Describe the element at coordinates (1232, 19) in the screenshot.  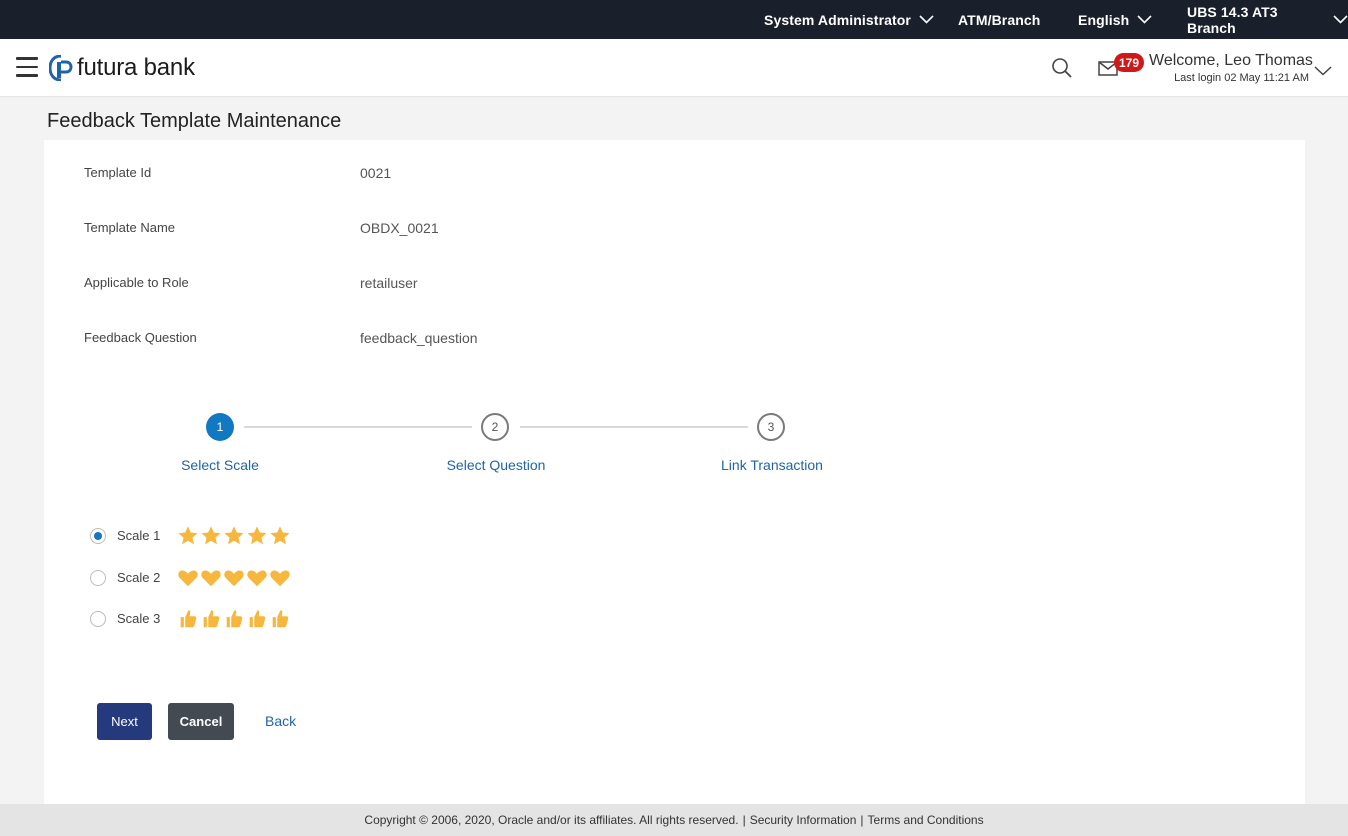
I see `branch-label: UBS 14.3 AT3 Branch` at that location.